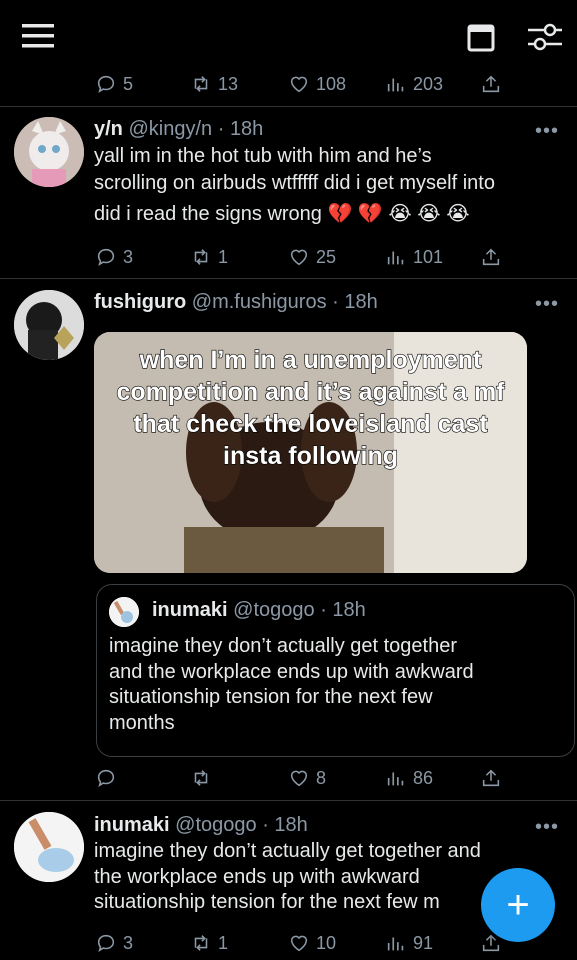 The width and height of the screenshot is (577, 960). What do you see at coordinates (545, 37) in the screenshot?
I see `filter-sliders-icon` at bounding box center [545, 37].